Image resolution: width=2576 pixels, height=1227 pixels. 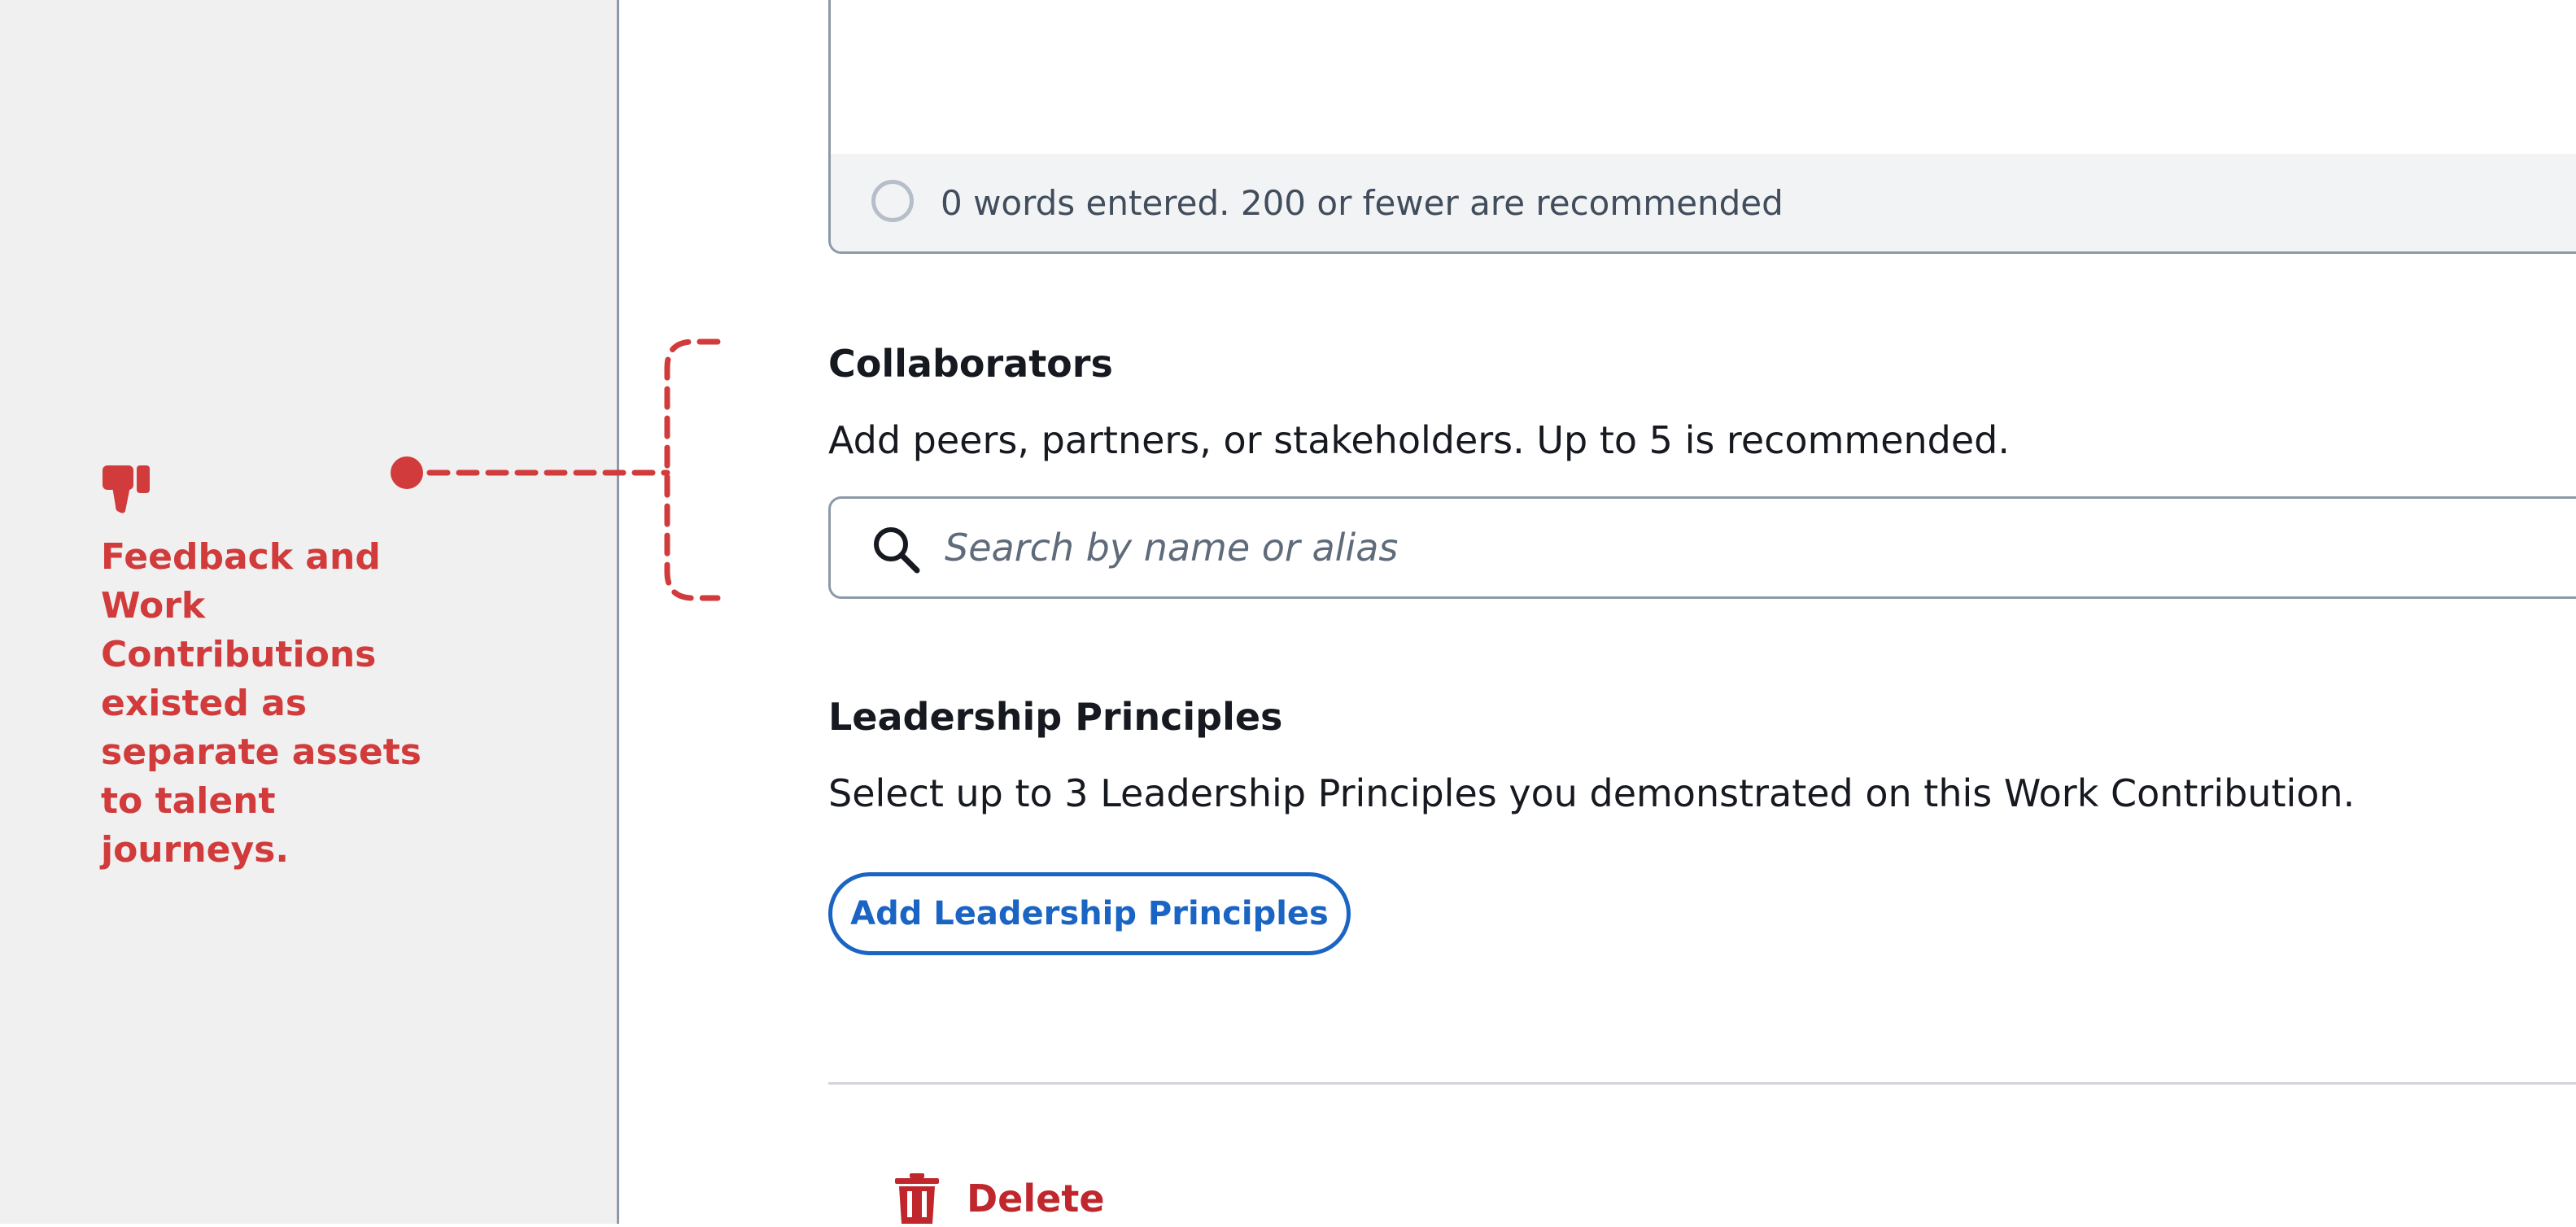 What do you see at coordinates (126, 489) in the screenshot?
I see `thumbs-down-icon` at bounding box center [126, 489].